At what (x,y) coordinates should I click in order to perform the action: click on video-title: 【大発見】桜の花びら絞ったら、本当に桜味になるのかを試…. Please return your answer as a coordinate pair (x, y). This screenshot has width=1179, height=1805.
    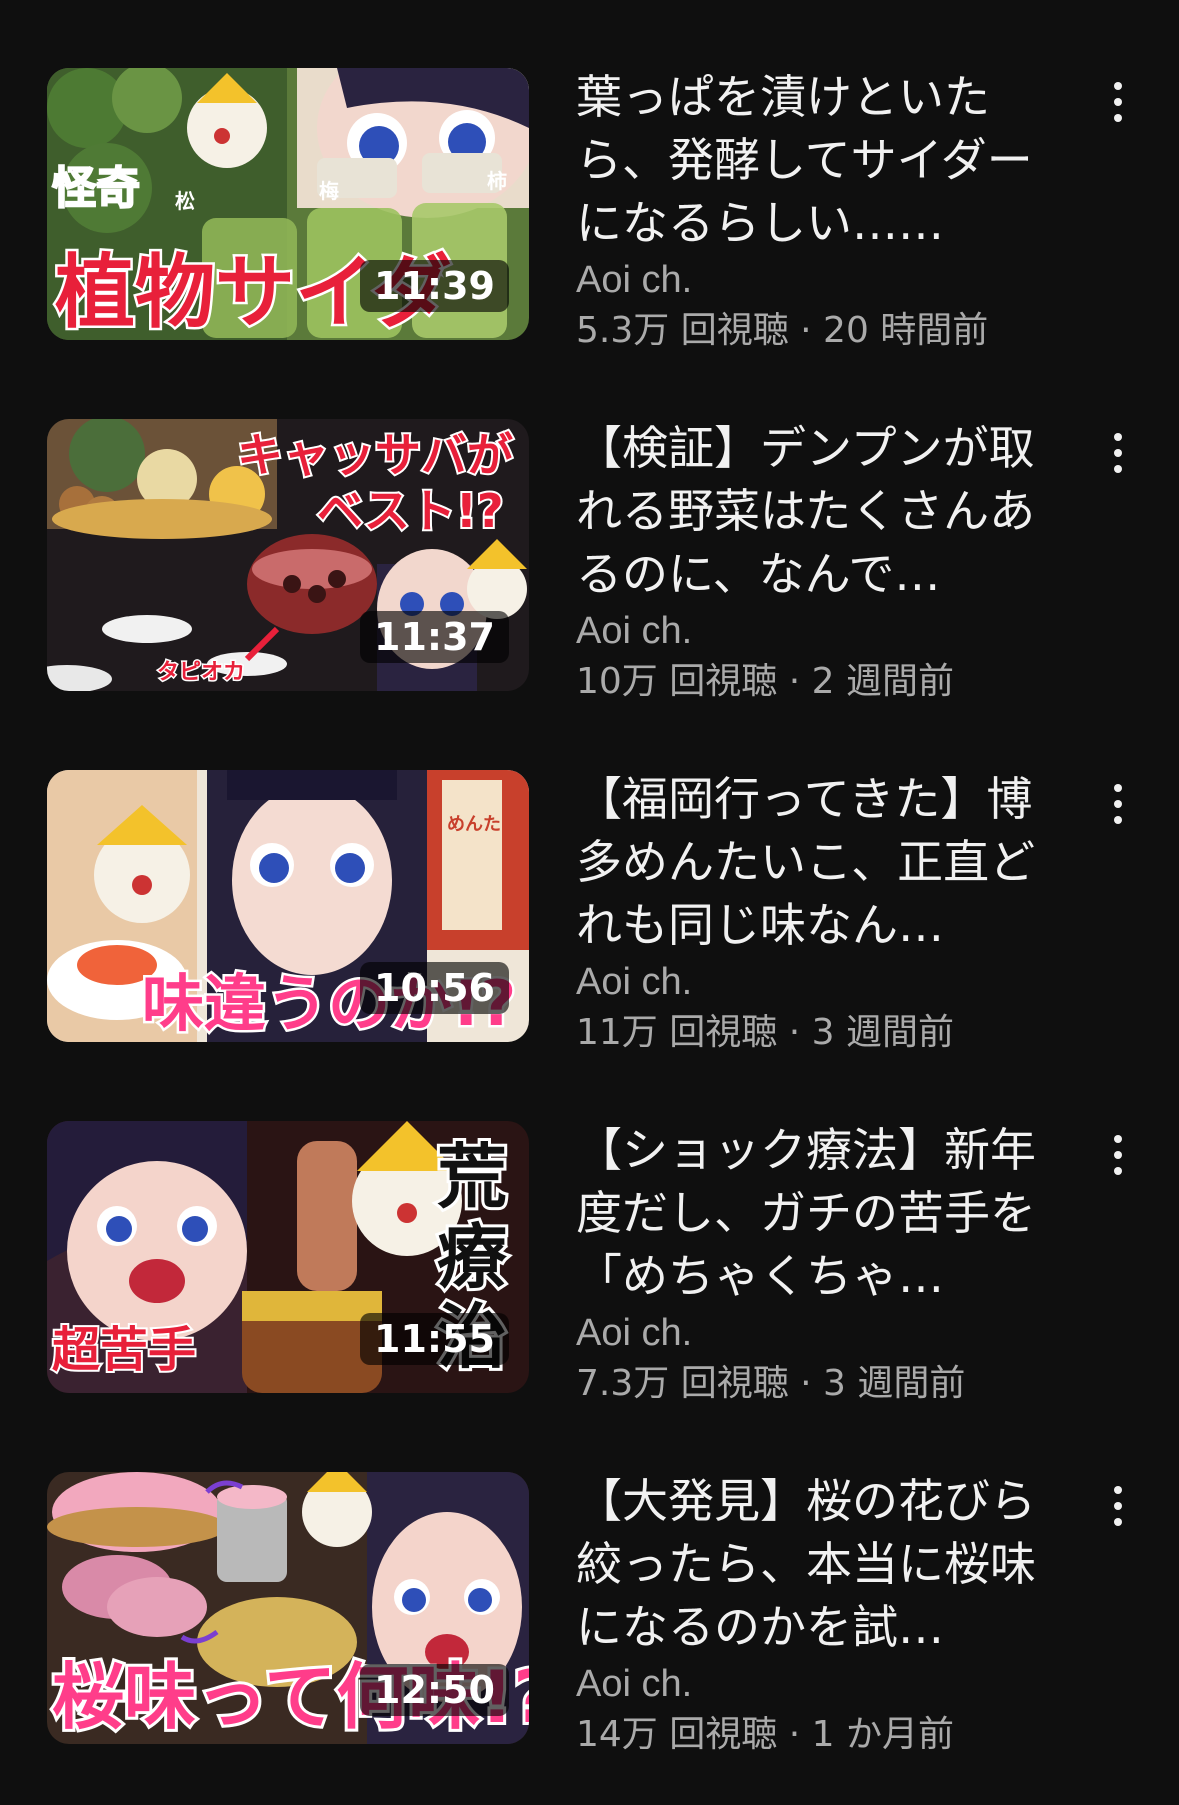
    Looking at the image, I should click on (811, 1564).